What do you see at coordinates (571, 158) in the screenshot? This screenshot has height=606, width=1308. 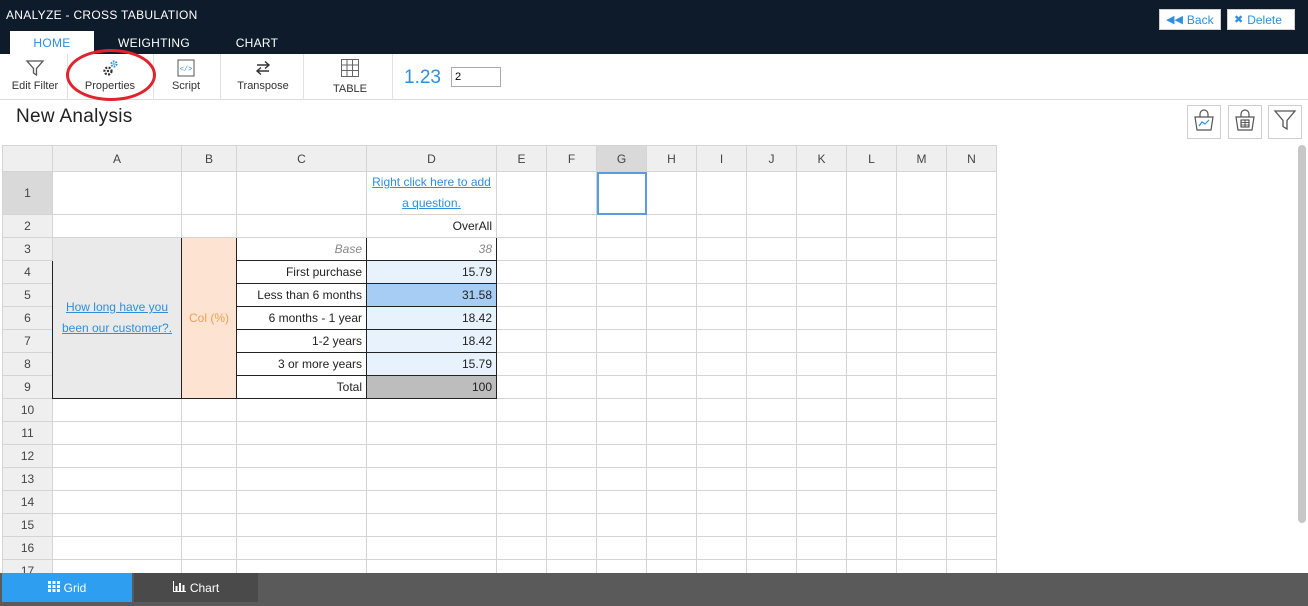 I see `column-header: F` at bounding box center [571, 158].